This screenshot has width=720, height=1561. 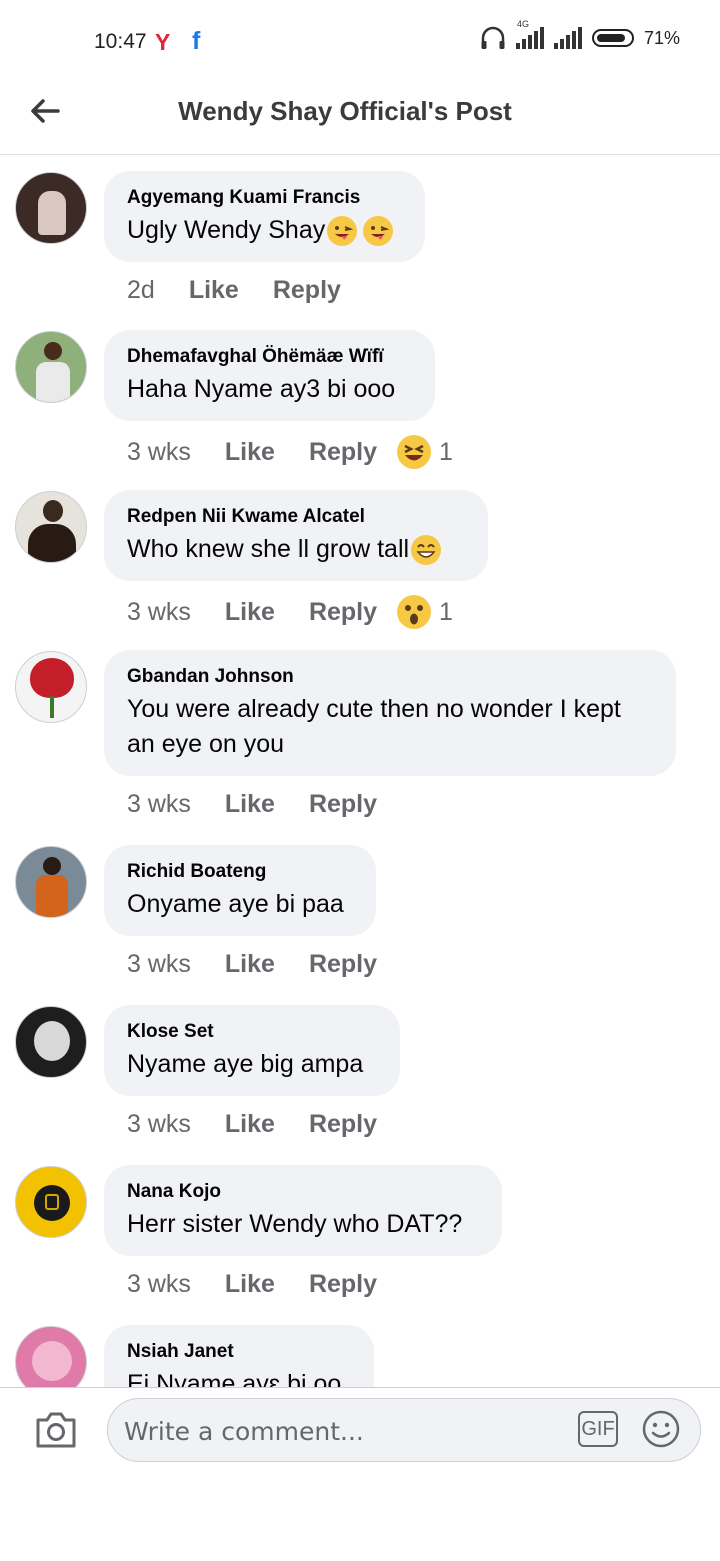 I want to click on comment-author: Gbandan Johnson, so click(x=389, y=677).